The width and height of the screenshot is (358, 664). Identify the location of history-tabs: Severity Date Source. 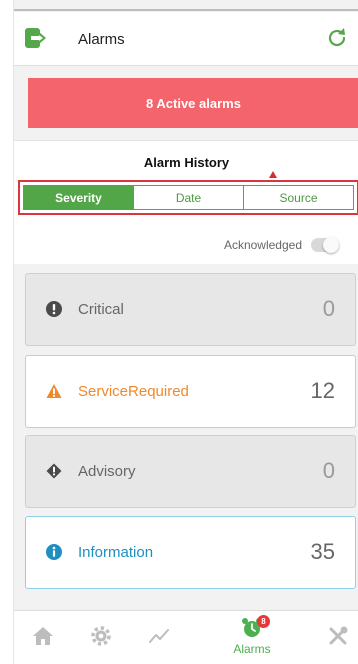
(188, 197).